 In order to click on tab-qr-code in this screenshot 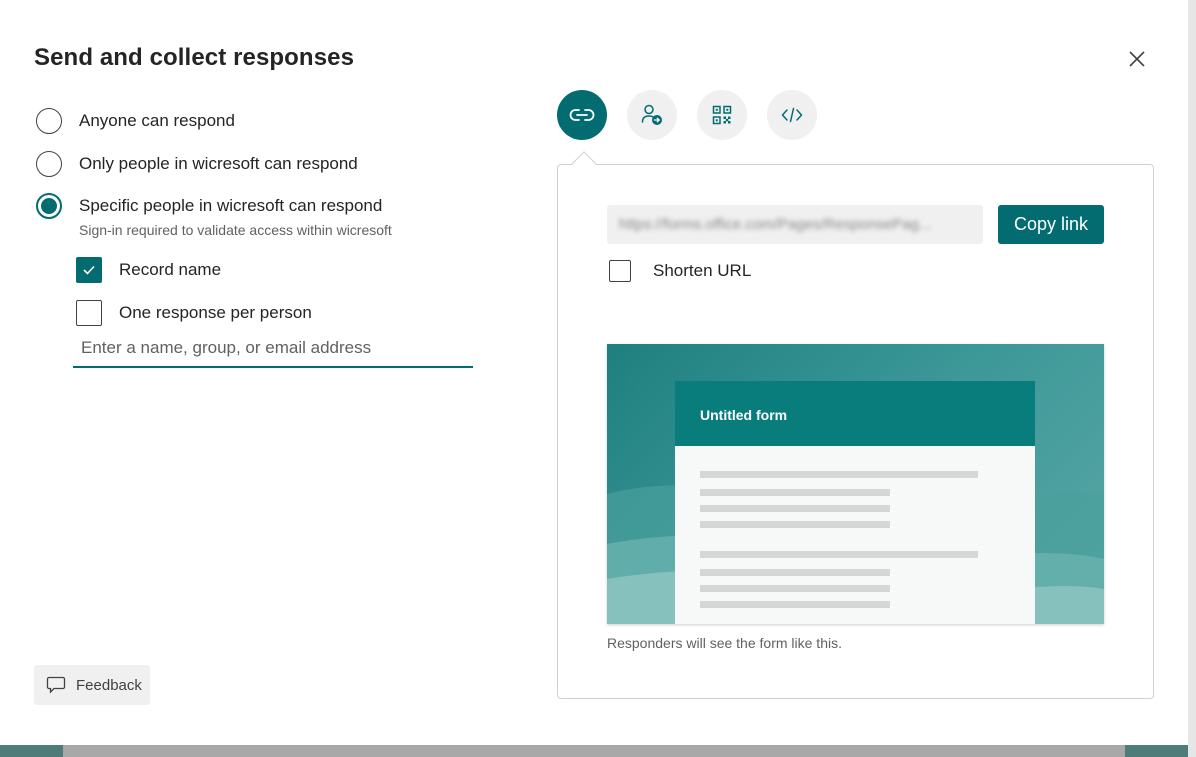, I will do `click(722, 115)`.